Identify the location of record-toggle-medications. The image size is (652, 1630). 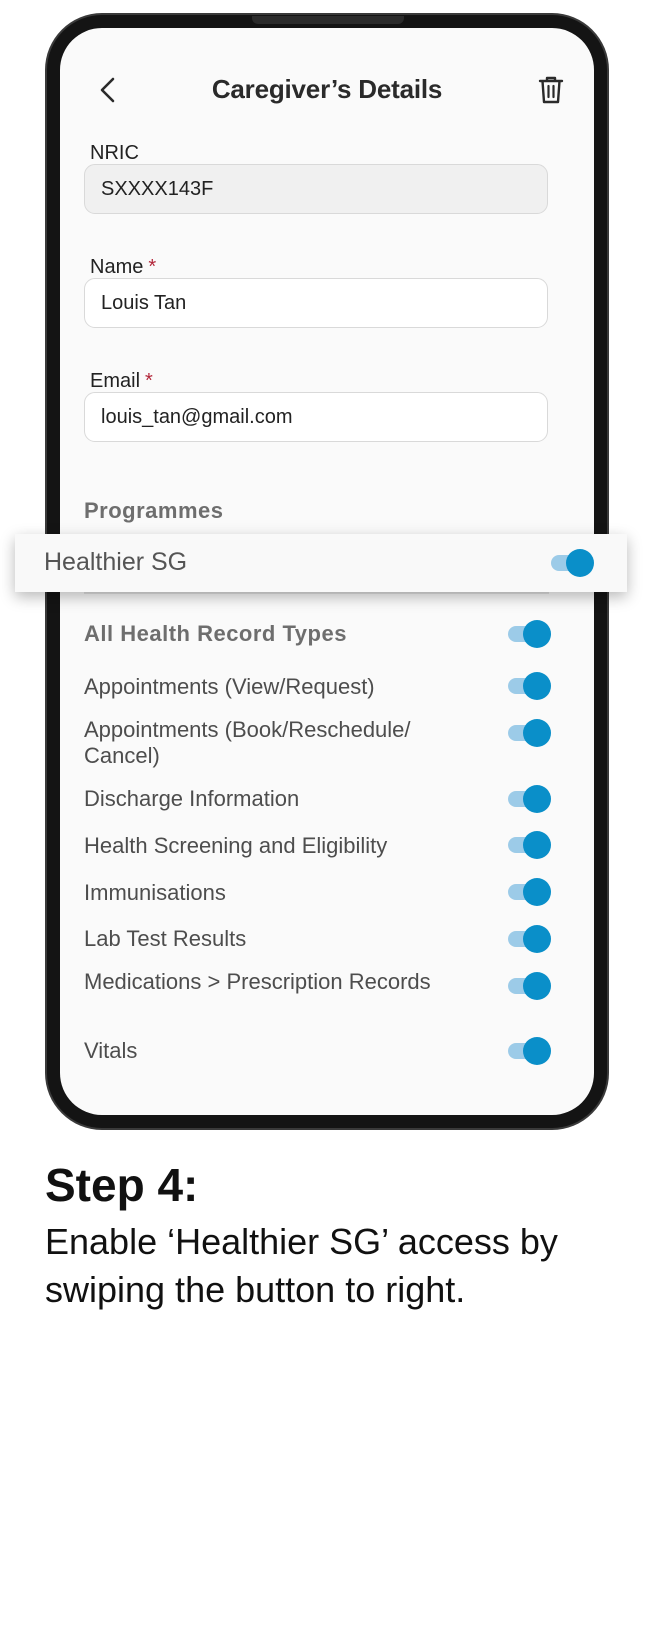
(528, 986).